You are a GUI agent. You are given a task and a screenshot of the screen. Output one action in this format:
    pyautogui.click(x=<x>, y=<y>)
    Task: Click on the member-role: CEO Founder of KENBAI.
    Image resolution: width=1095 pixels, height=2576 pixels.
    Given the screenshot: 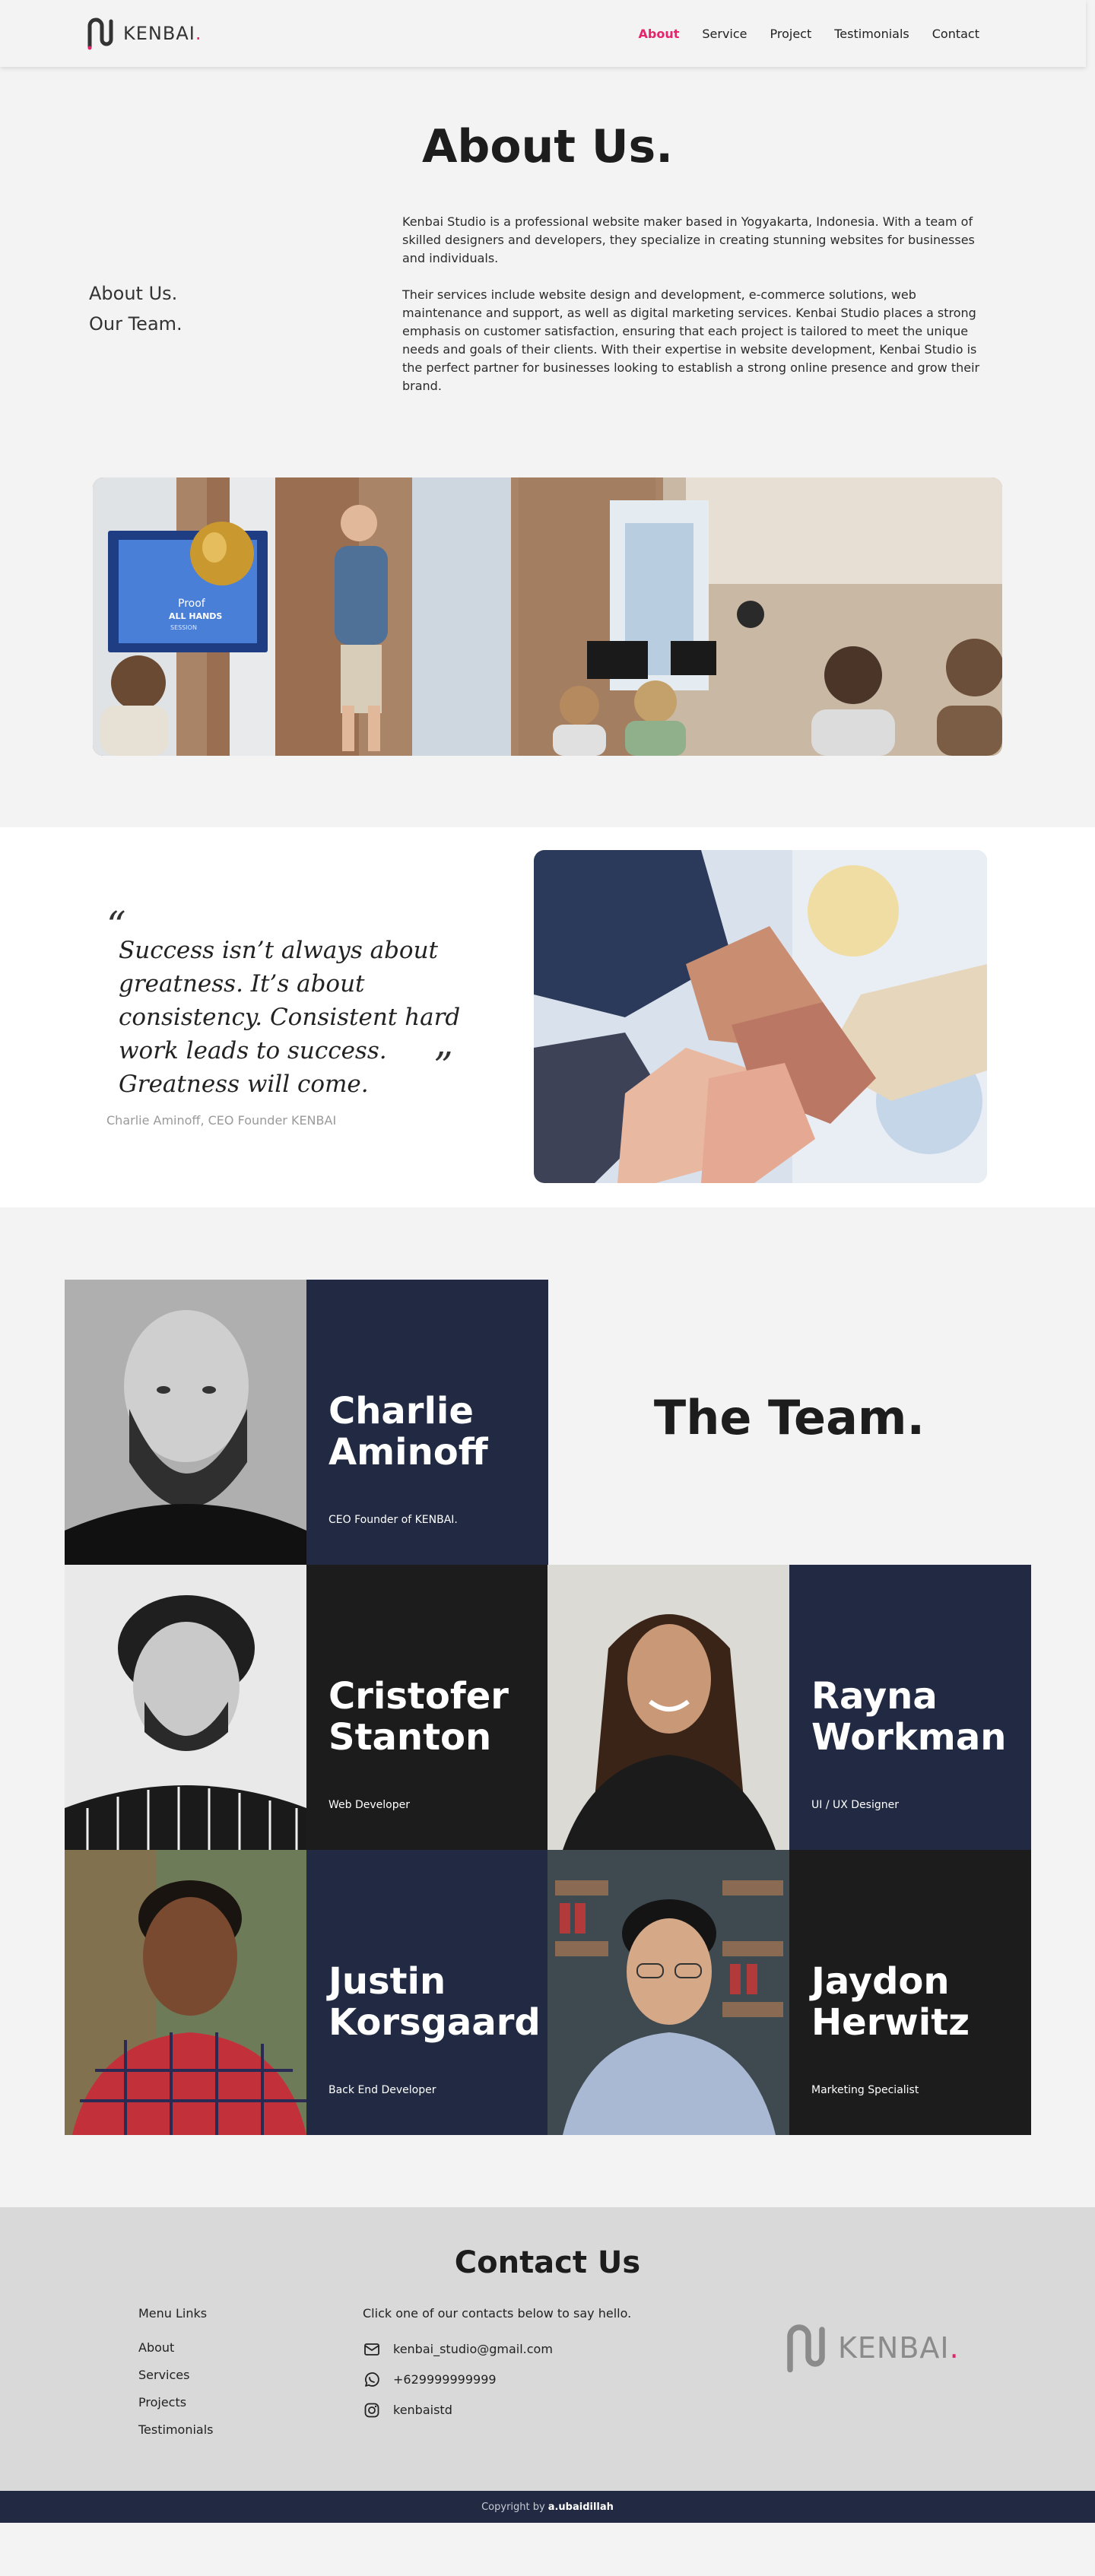 What is the action you would take?
    pyautogui.click(x=393, y=1520)
    